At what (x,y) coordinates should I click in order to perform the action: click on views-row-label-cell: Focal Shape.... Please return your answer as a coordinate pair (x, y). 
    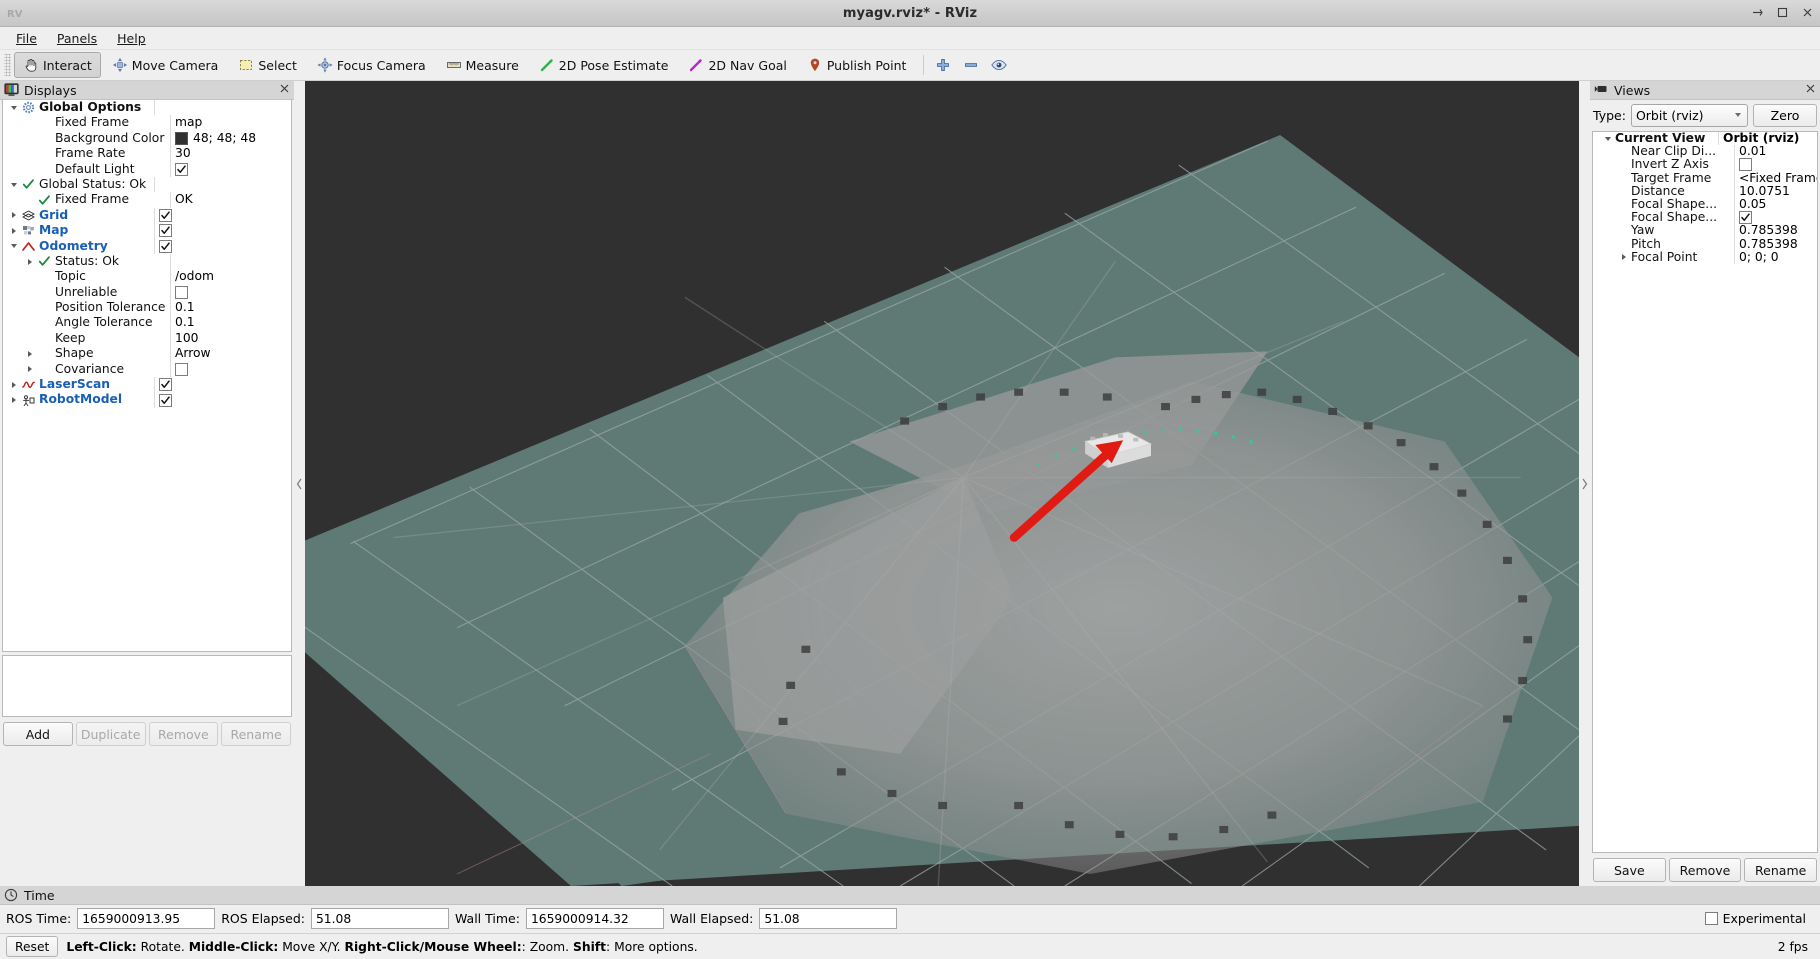
    Looking at the image, I should click on (1663, 217).